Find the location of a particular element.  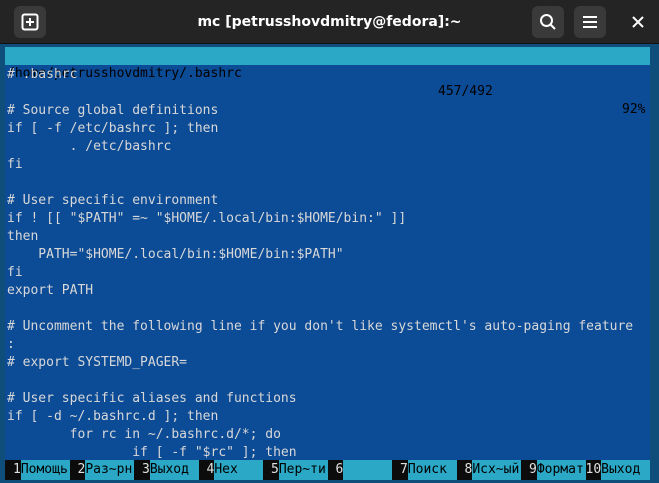

fkey-number: 6 is located at coordinates (335, 470).